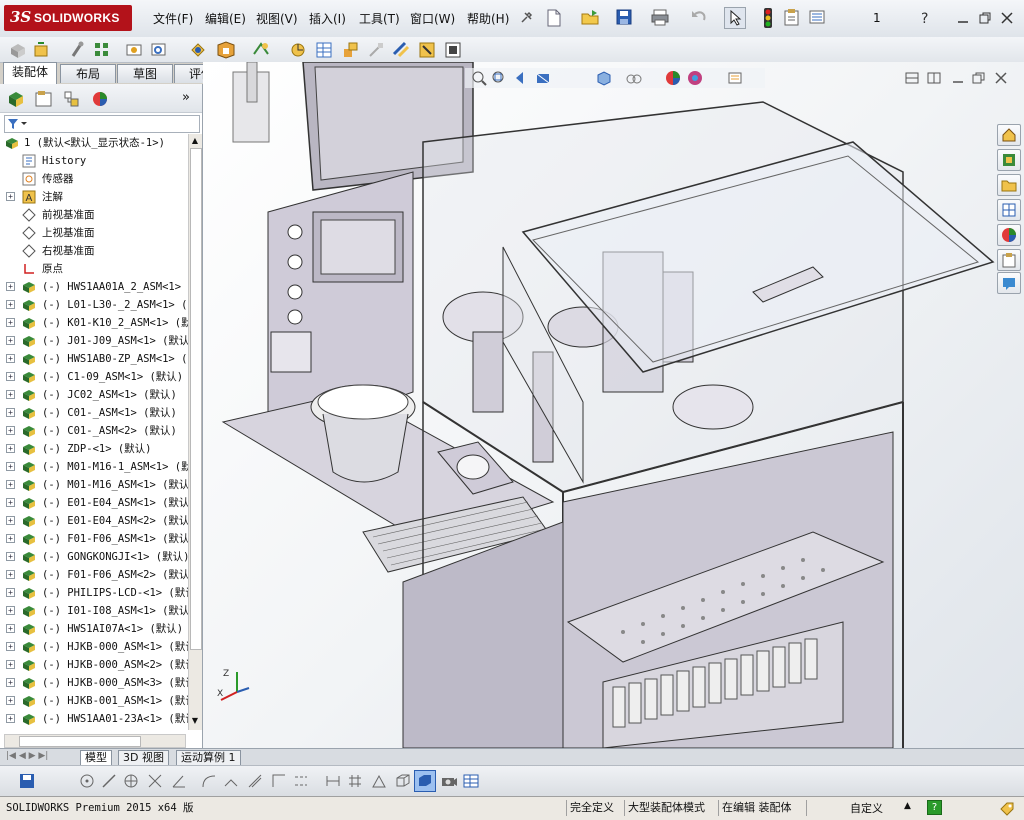  Describe the element at coordinates (1007, 18) in the screenshot. I see `close-icon` at that location.